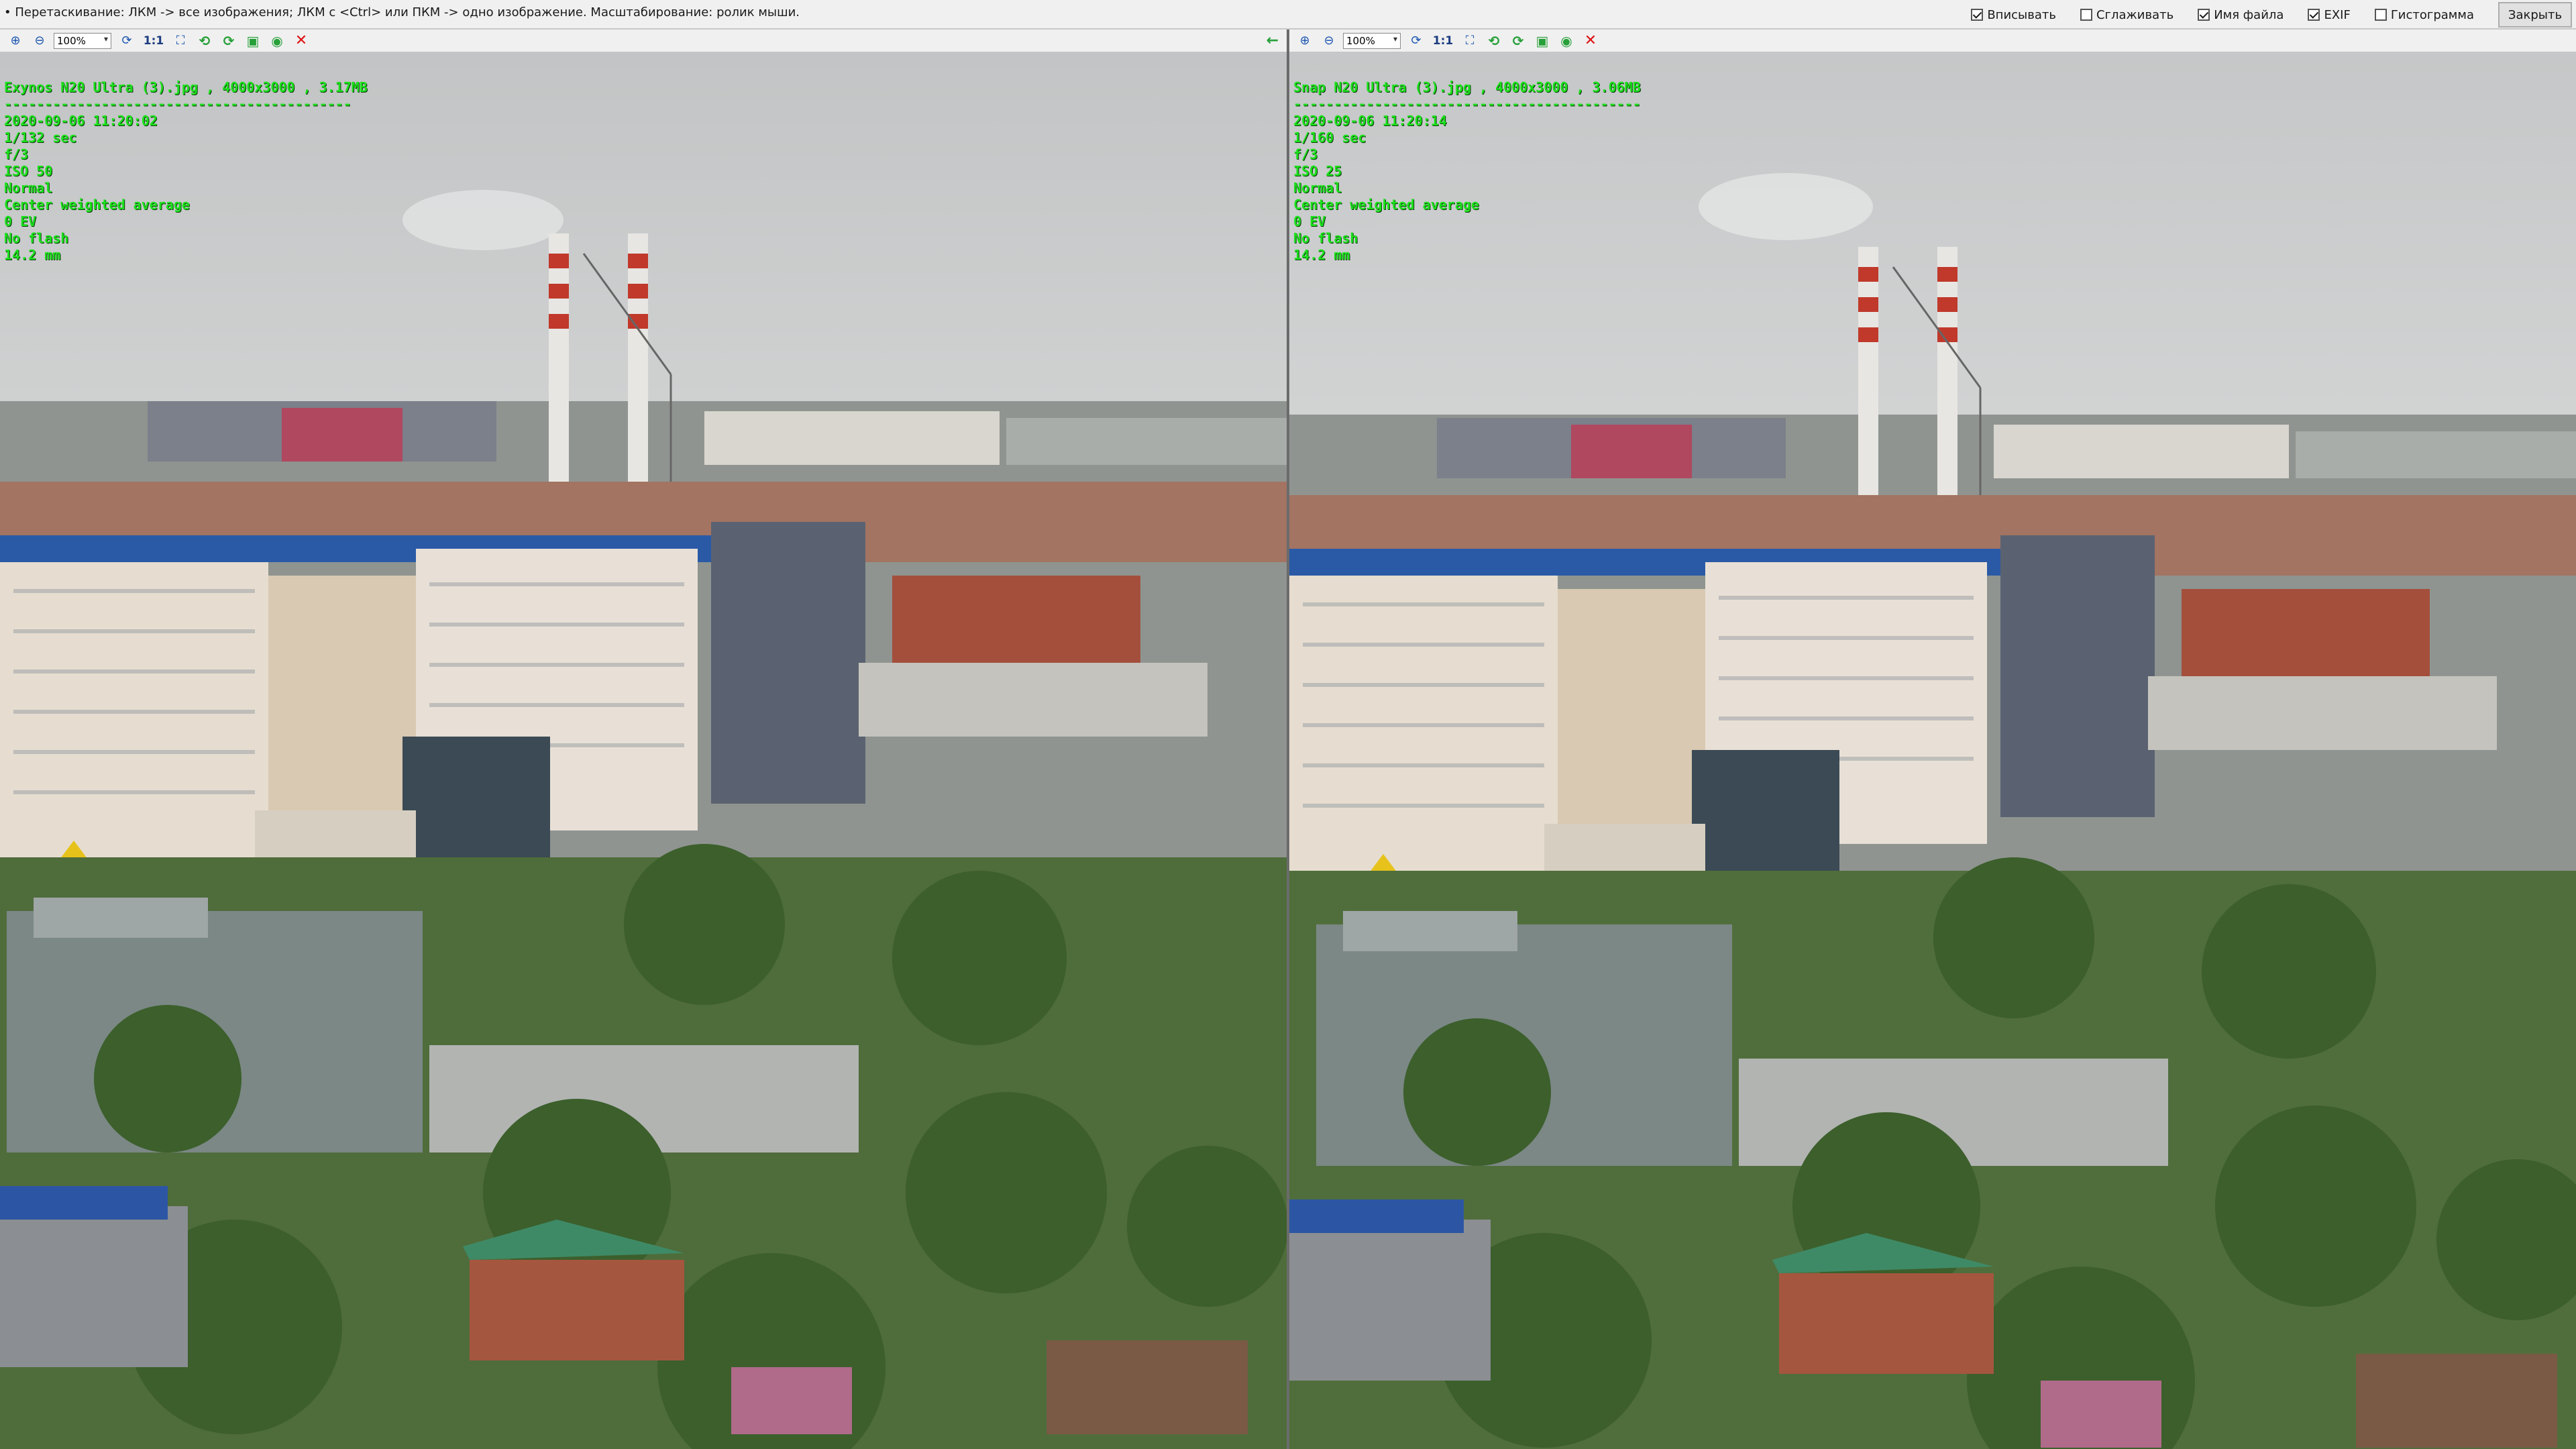 This screenshot has width=2576, height=1449. I want to click on option-smooth: Сглаживать, so click(2127, 15).